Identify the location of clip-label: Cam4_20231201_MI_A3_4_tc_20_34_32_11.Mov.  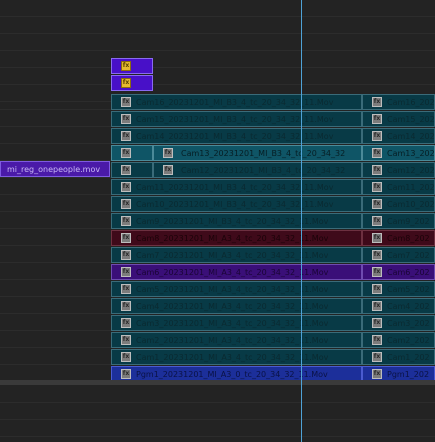
(232, 306).